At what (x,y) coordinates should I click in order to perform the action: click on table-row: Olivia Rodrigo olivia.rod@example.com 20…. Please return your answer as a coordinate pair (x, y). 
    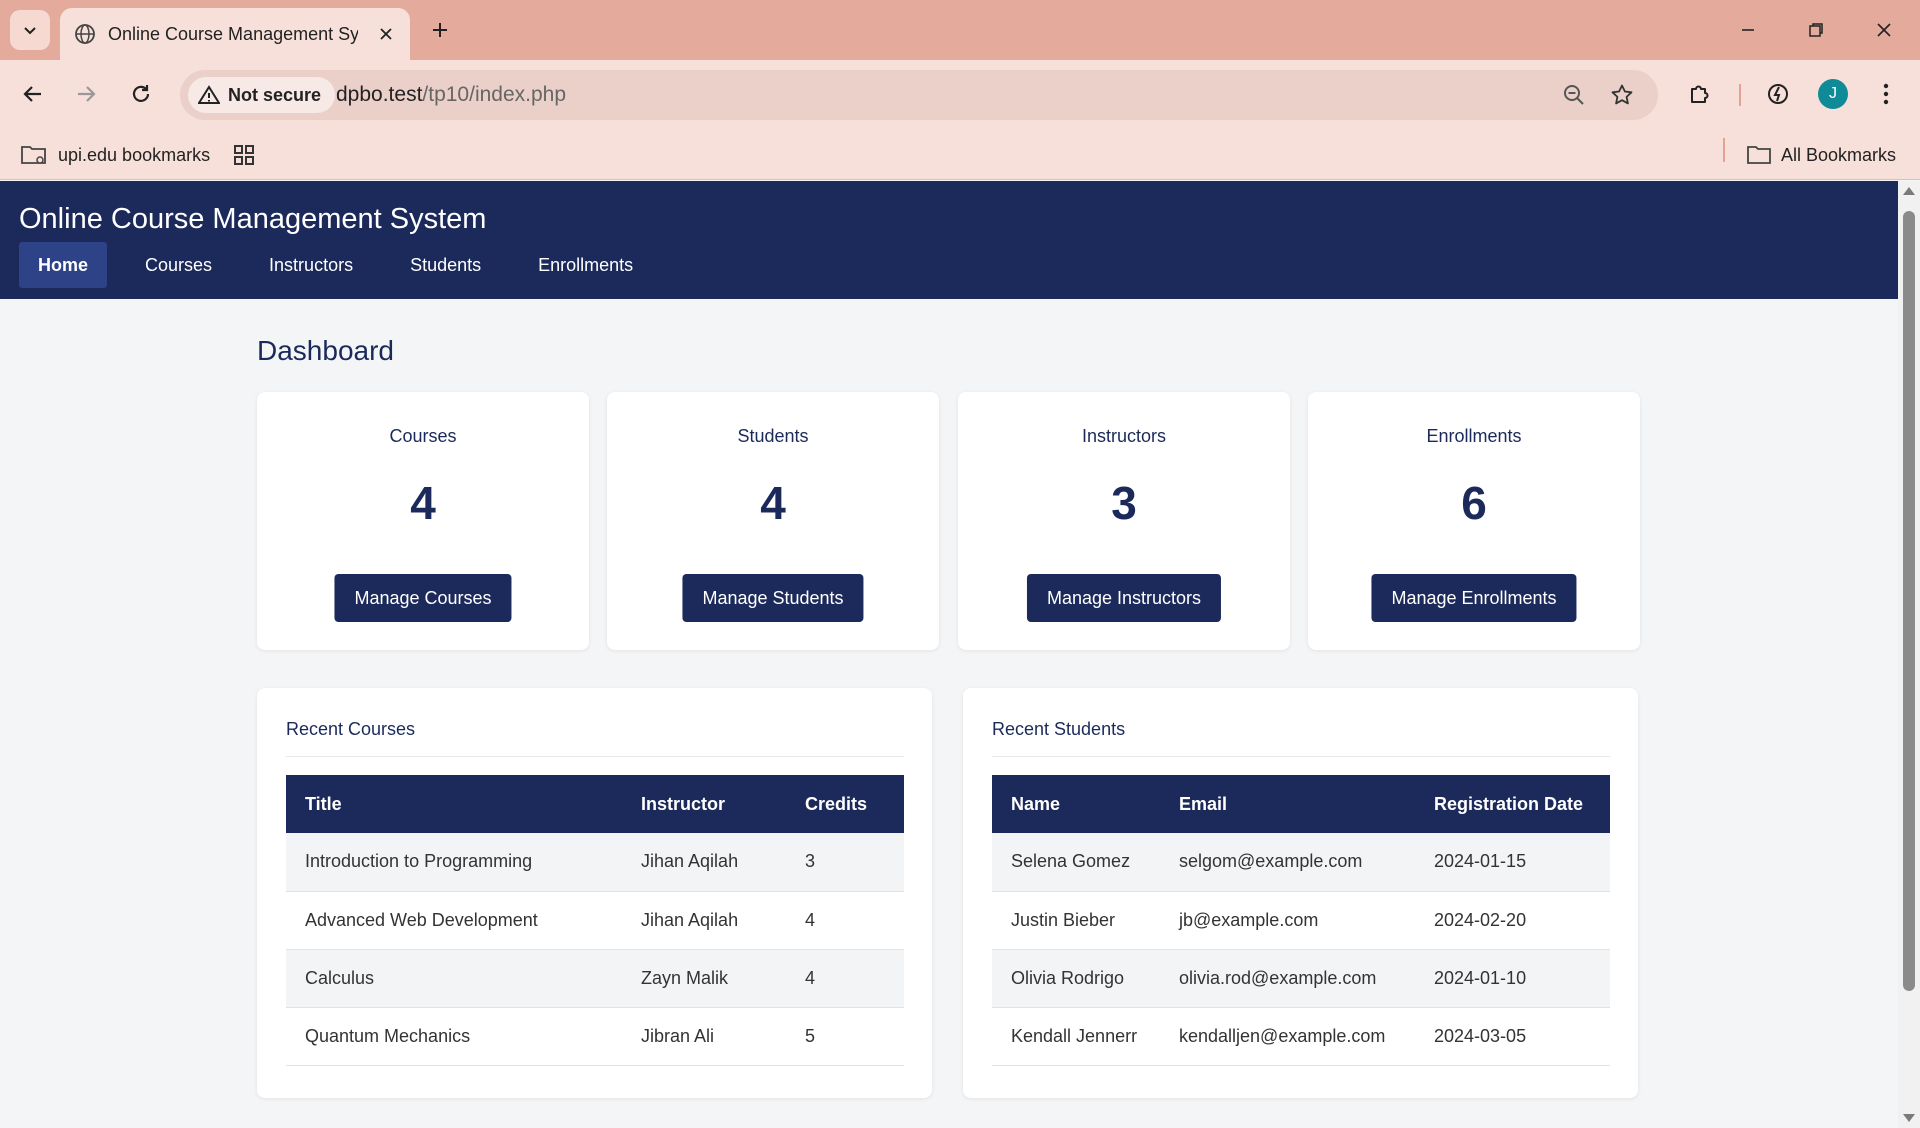
    Looking at the image, I should click on (1301, 978).